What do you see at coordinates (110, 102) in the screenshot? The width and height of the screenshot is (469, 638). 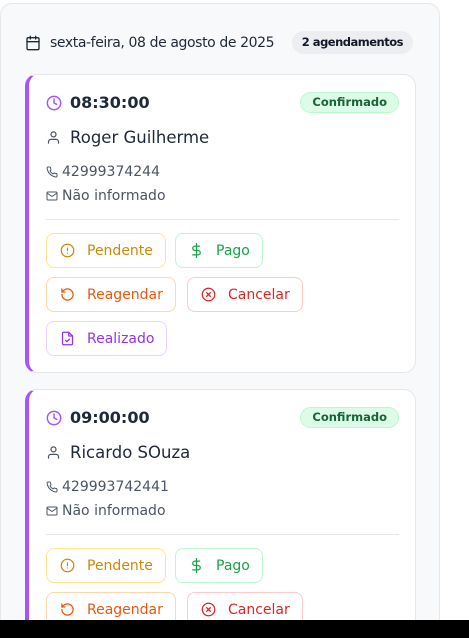 I see `appointment-time: 08:30:00` at bounding box center [110, 102].